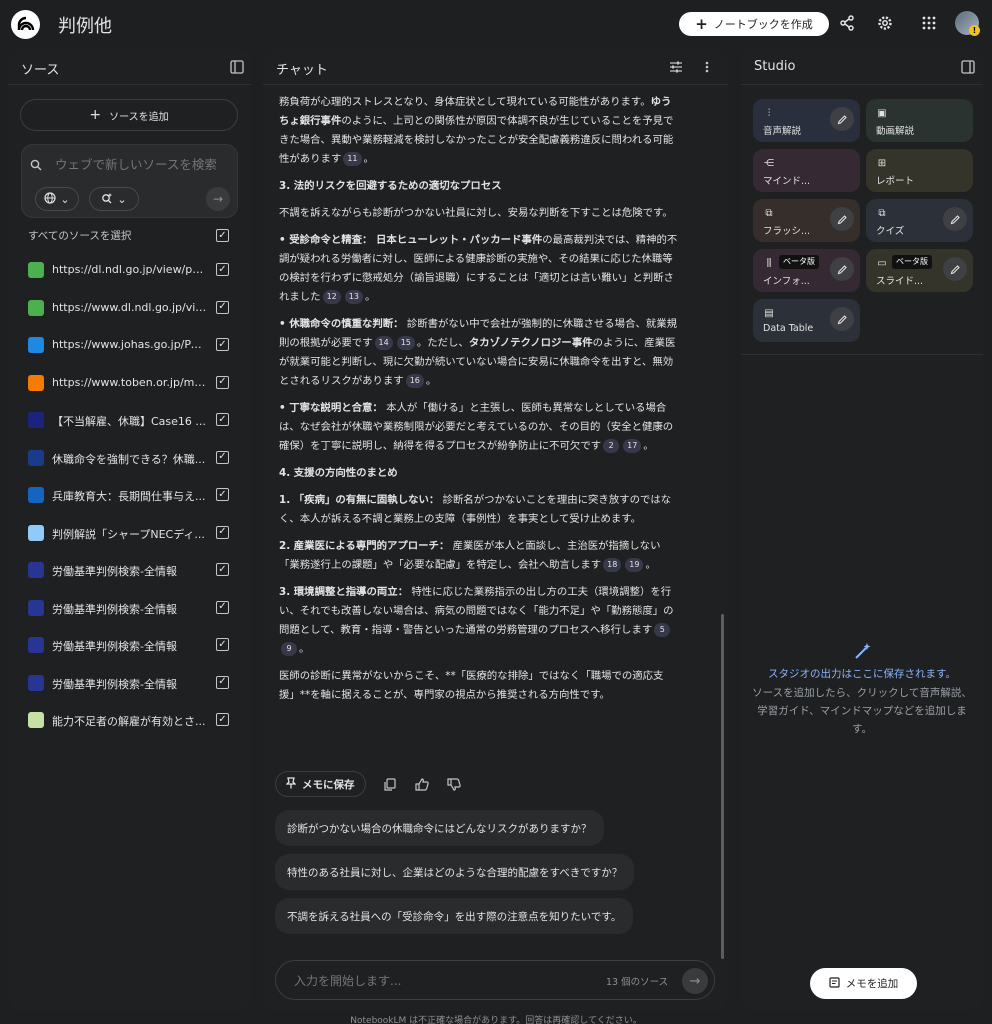  I want to click on more-vert-icon, so click(707, 67).